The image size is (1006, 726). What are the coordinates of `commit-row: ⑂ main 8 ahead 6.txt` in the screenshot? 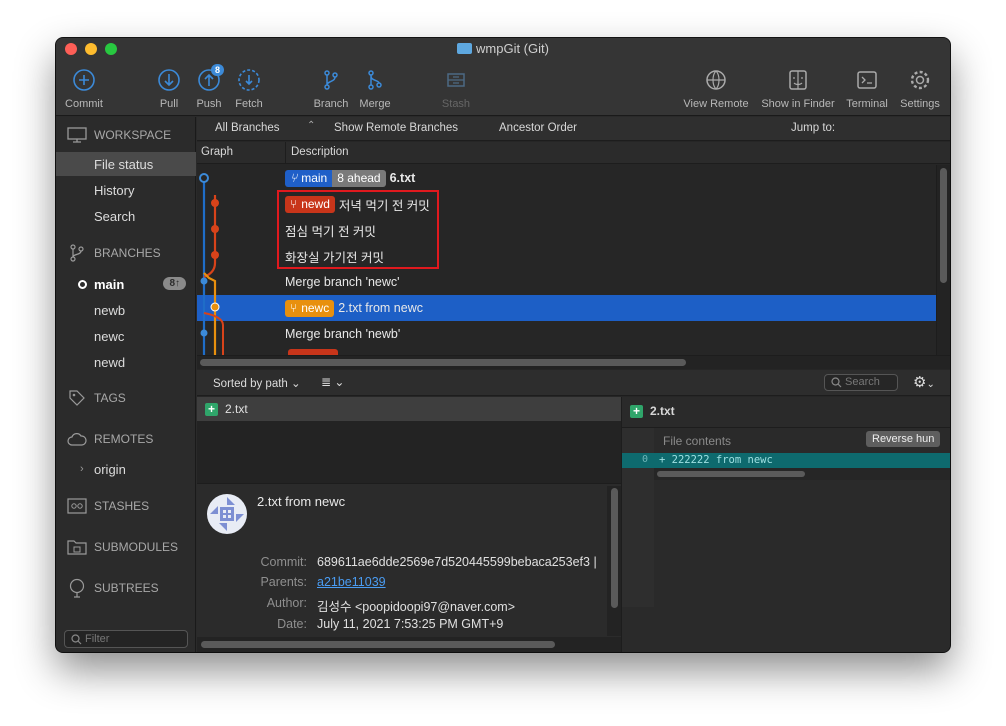 It's located at (350, 178).